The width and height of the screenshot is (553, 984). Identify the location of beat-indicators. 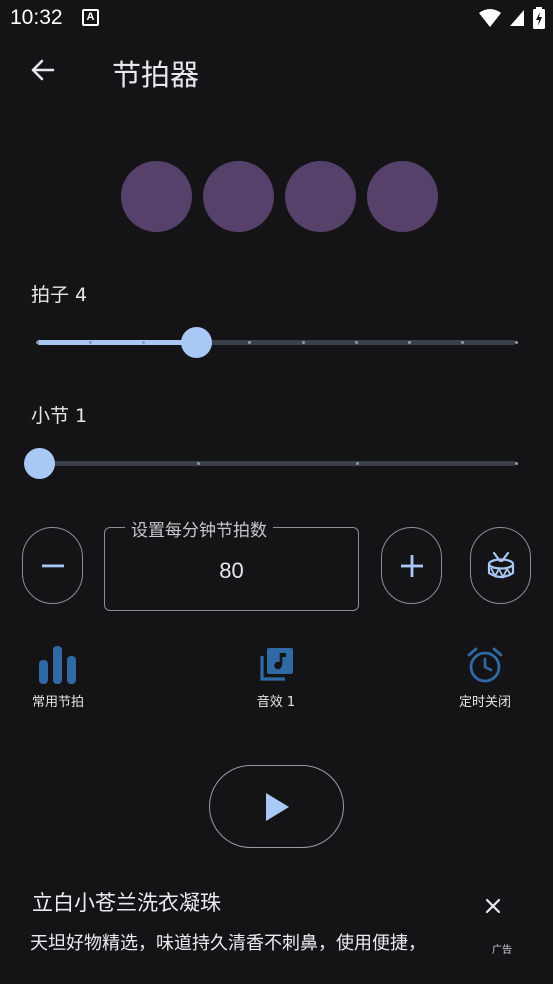
(279, 196).